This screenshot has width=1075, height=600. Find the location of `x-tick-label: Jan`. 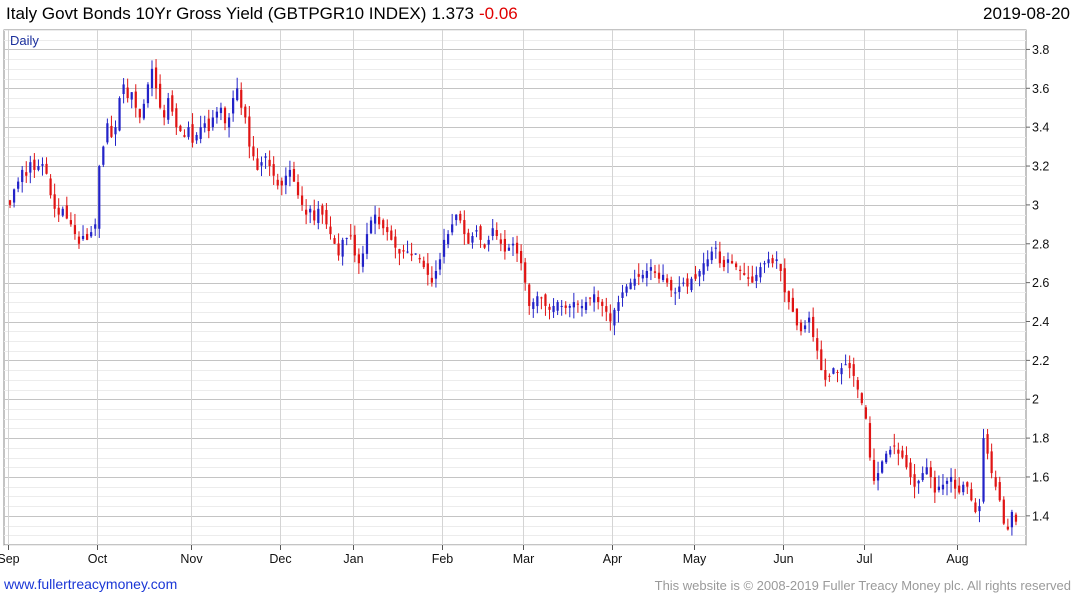

x-tick-label: Jan is located at coordinates (353, 559).